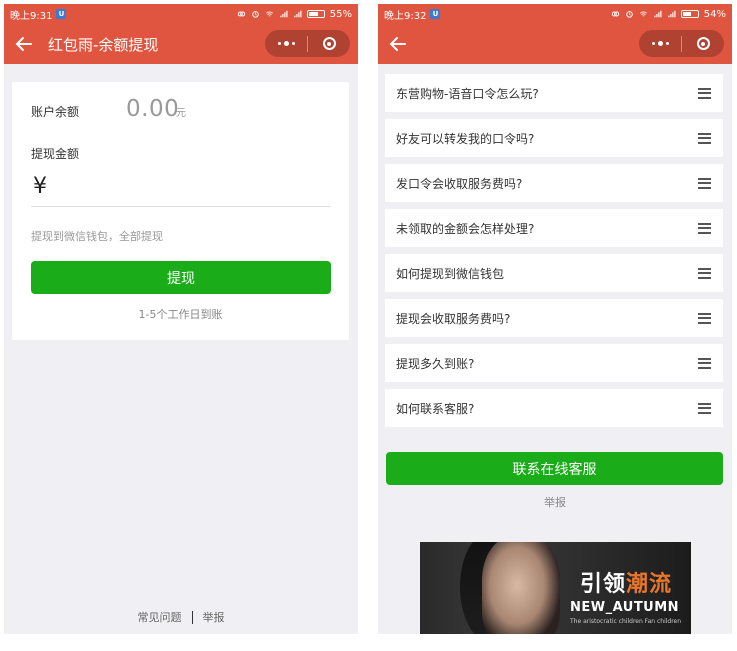 The width and height of the screenshot is (737, 651). I want to click on status-time: 晚上9:31, so click(31, 16).